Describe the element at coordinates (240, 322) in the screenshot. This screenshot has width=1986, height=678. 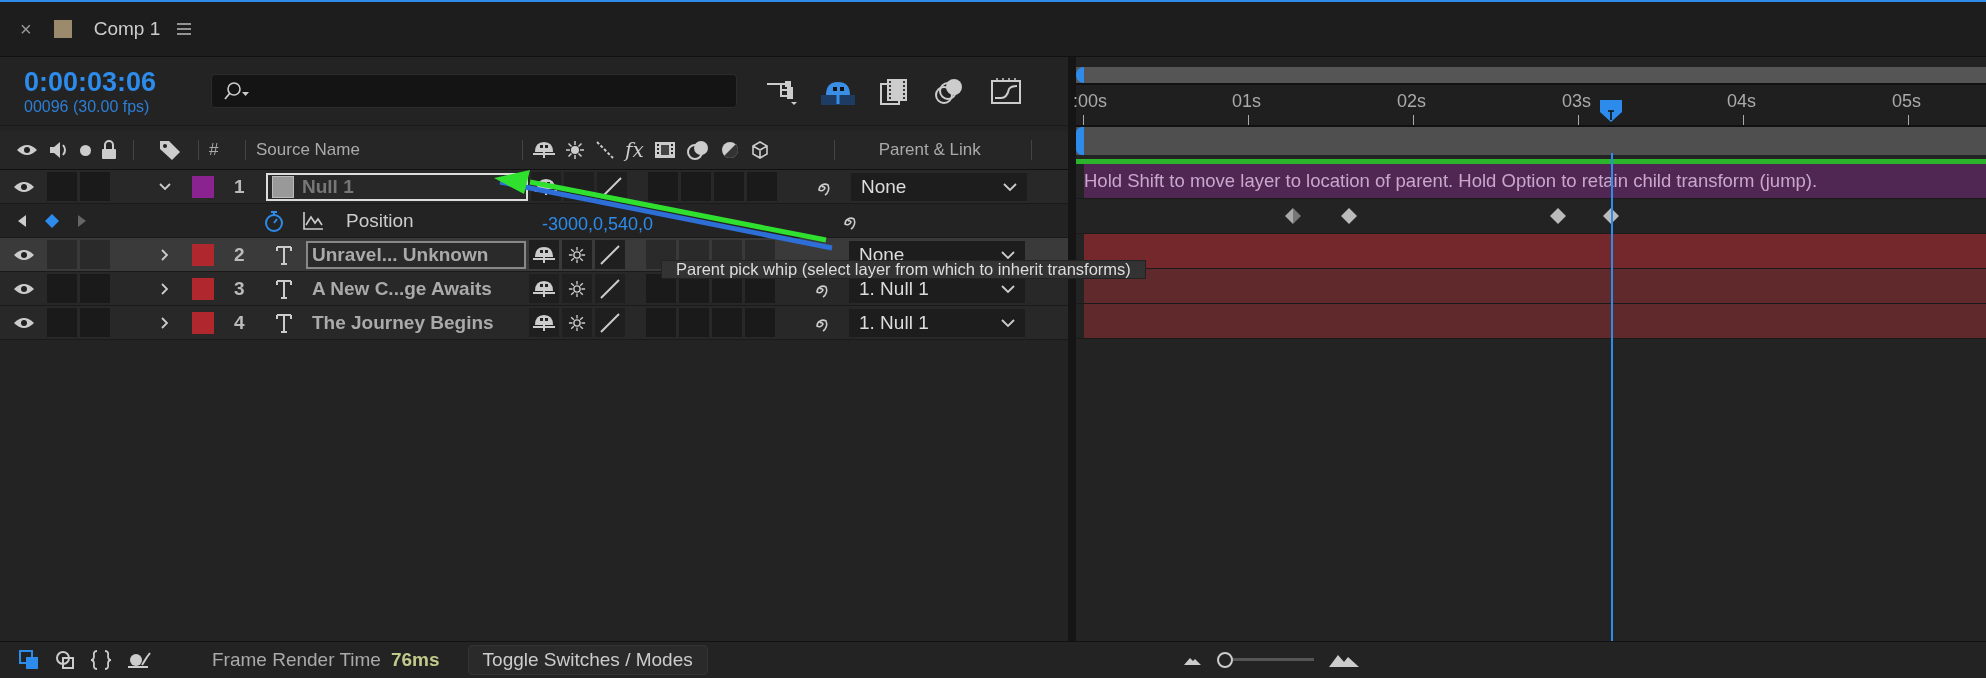
I see `layer-number: 4` at that location.